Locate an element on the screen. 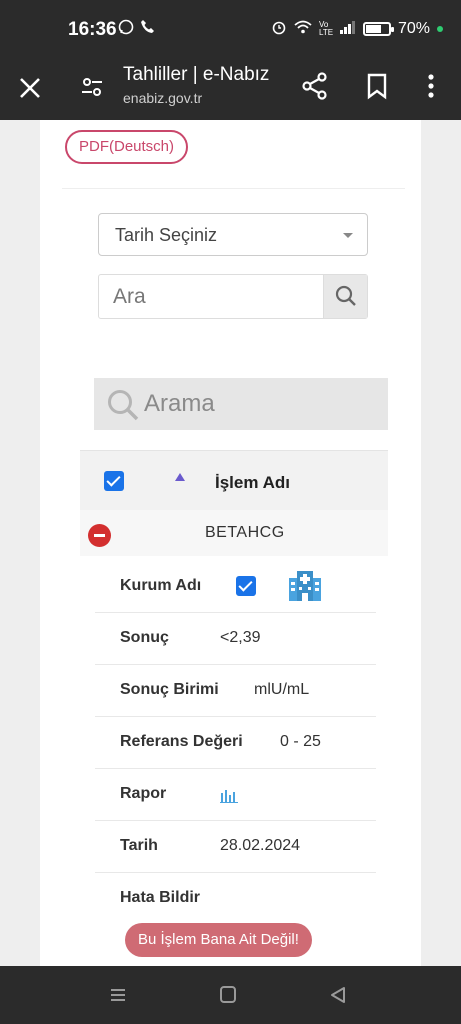 The height and width of the screenshot is (1024, 461). detail-row-sonuc-birimi: Sonuç Birimi mlU/mL is located at coordinates (235, 691).